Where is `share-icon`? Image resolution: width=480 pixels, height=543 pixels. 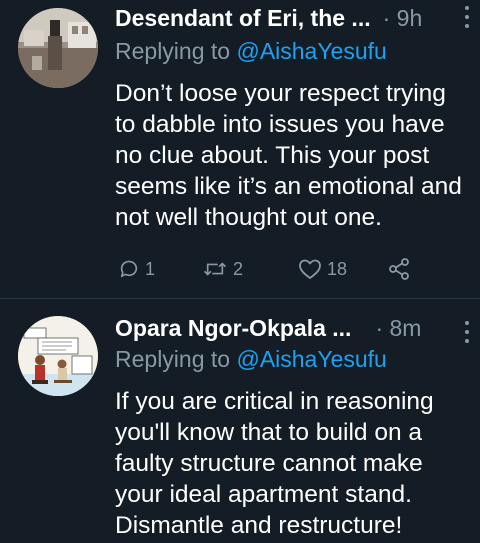
share-icon is located at coordinates (399, 269).